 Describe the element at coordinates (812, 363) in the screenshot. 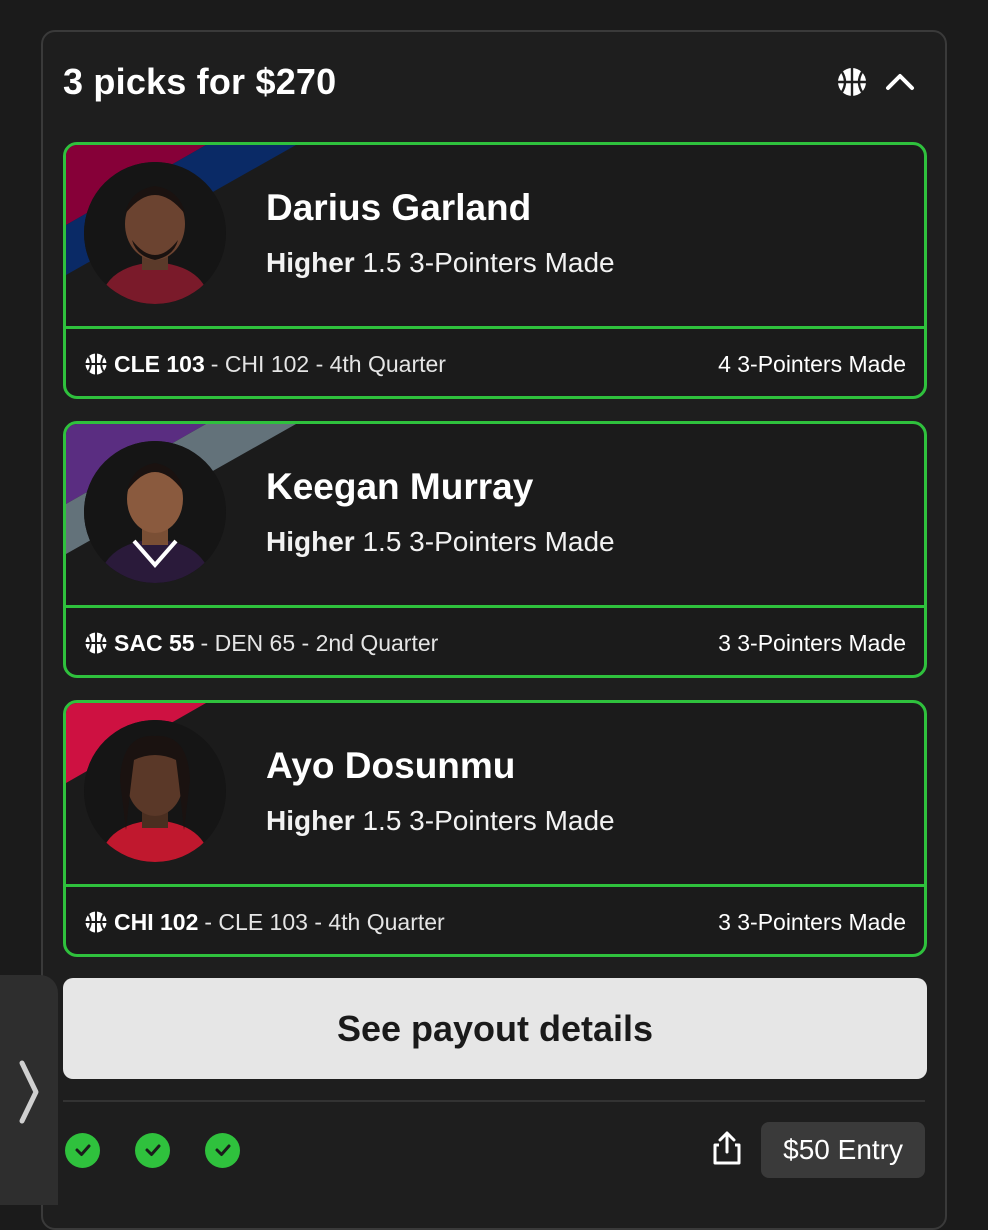

I see `stat-result: 4 3-Pointers Made` at that location.